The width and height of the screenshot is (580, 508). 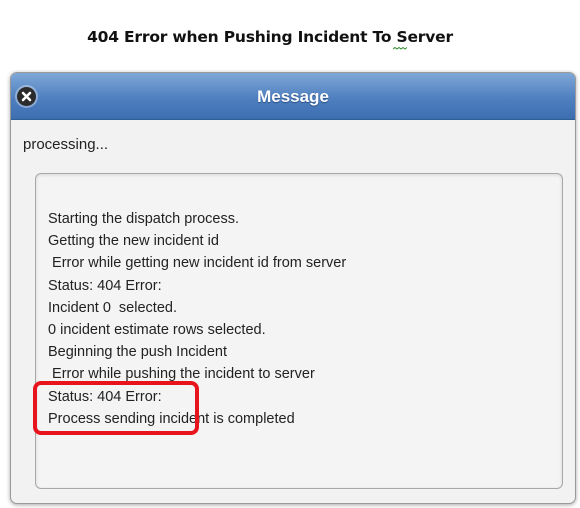 What do you see at coordinates (137, 352) in the screenshot?
I see `log-line: Beginning the push Incident` at bounding box center [137, 352].